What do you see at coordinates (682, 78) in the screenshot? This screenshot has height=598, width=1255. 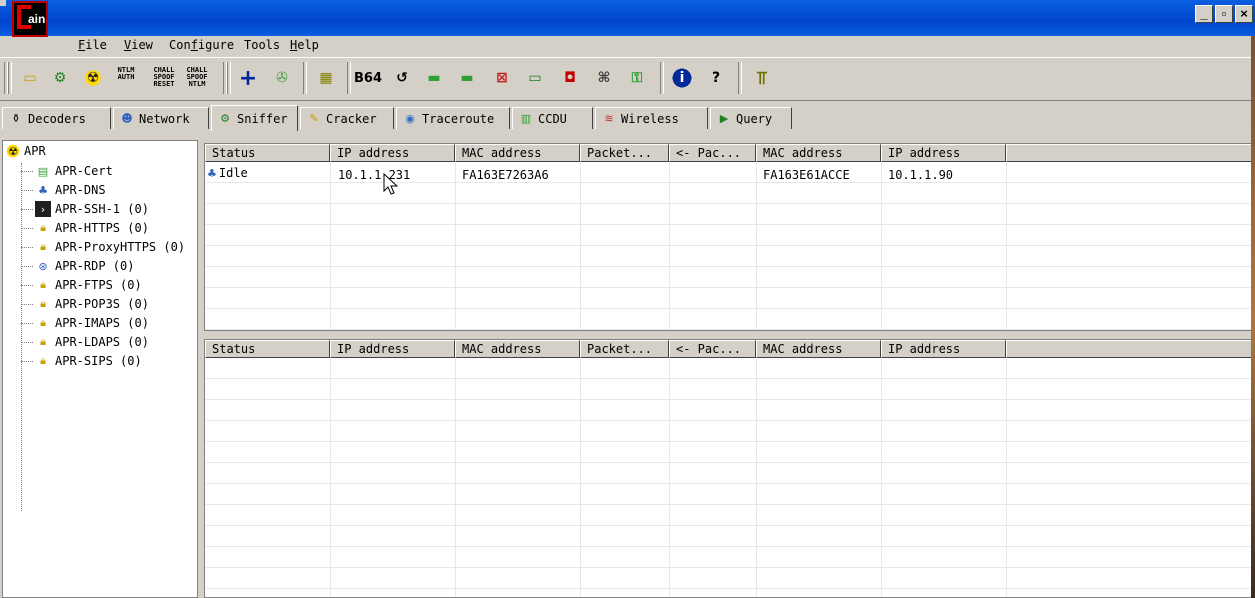 I see `info-icon: i` at bounding box center [682, 78].